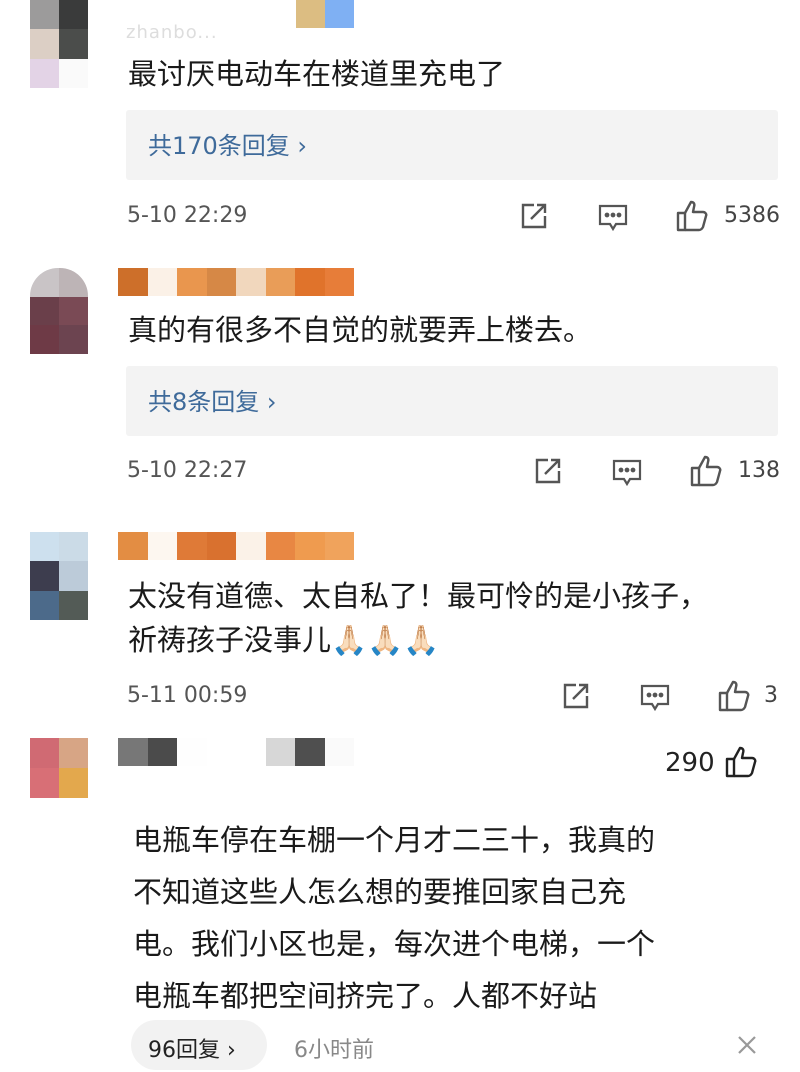 The height and width of the screenshot is (1072, 800). What do you see at coordinates (690, 763) in the screenshot?
I see `like-count: 290` at bounding box center [690, 763].